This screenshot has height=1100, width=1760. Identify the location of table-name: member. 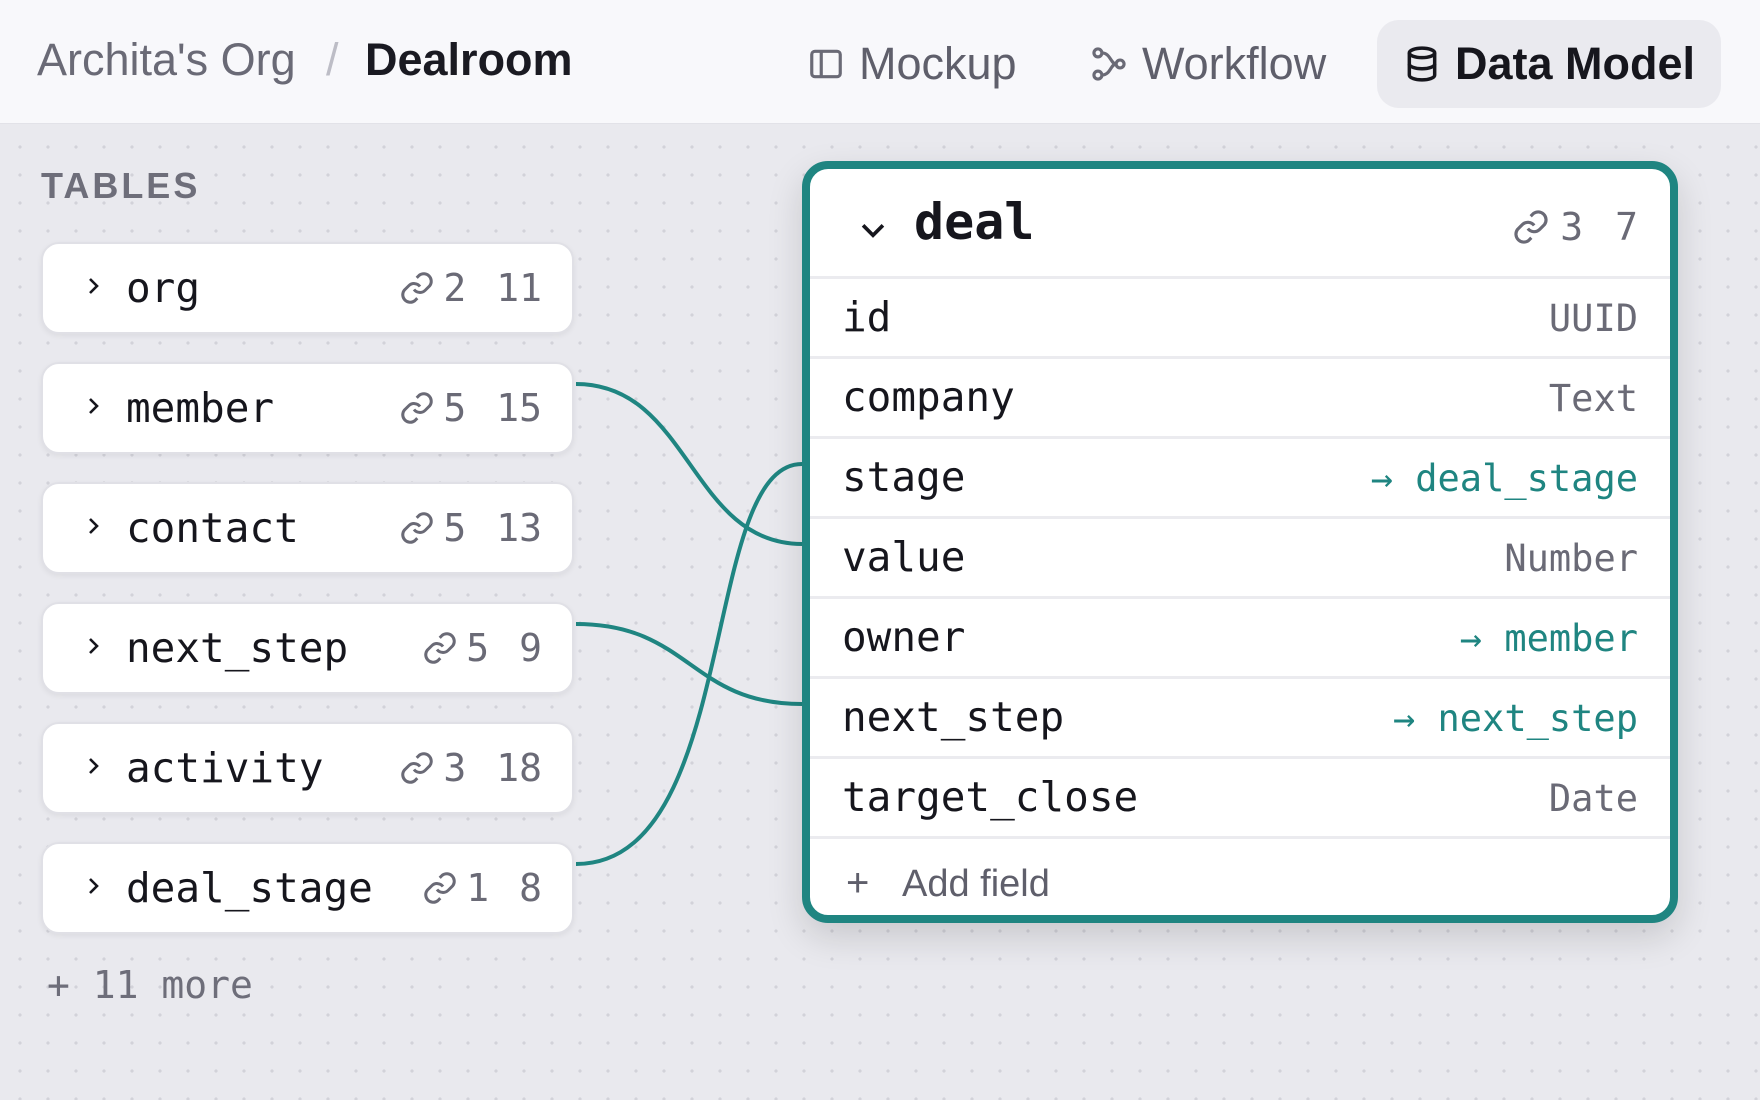
(200, 408).